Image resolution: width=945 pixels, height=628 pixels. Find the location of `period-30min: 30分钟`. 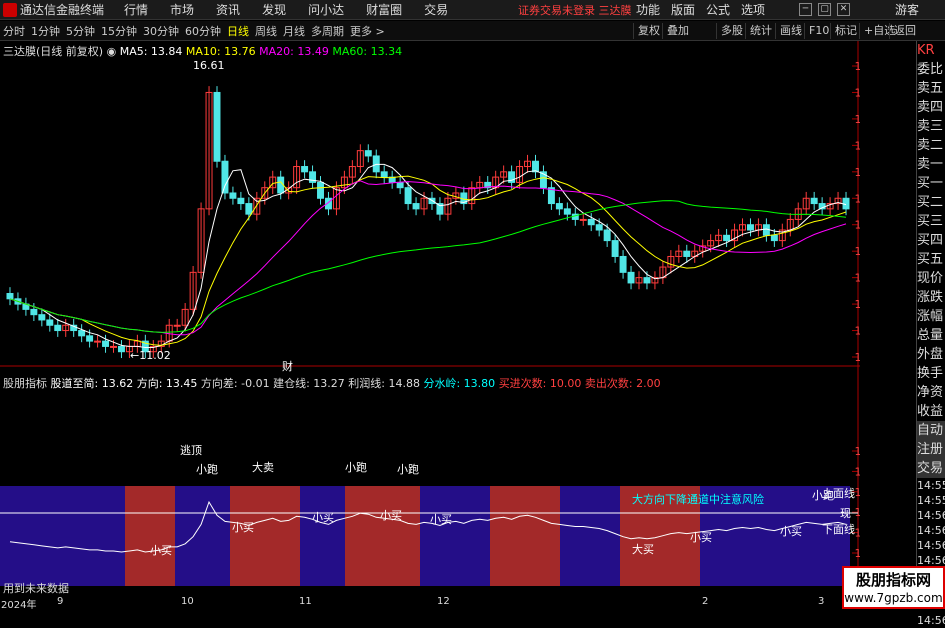

period-30min: 30分钟 is located at coordinates (161, 31).